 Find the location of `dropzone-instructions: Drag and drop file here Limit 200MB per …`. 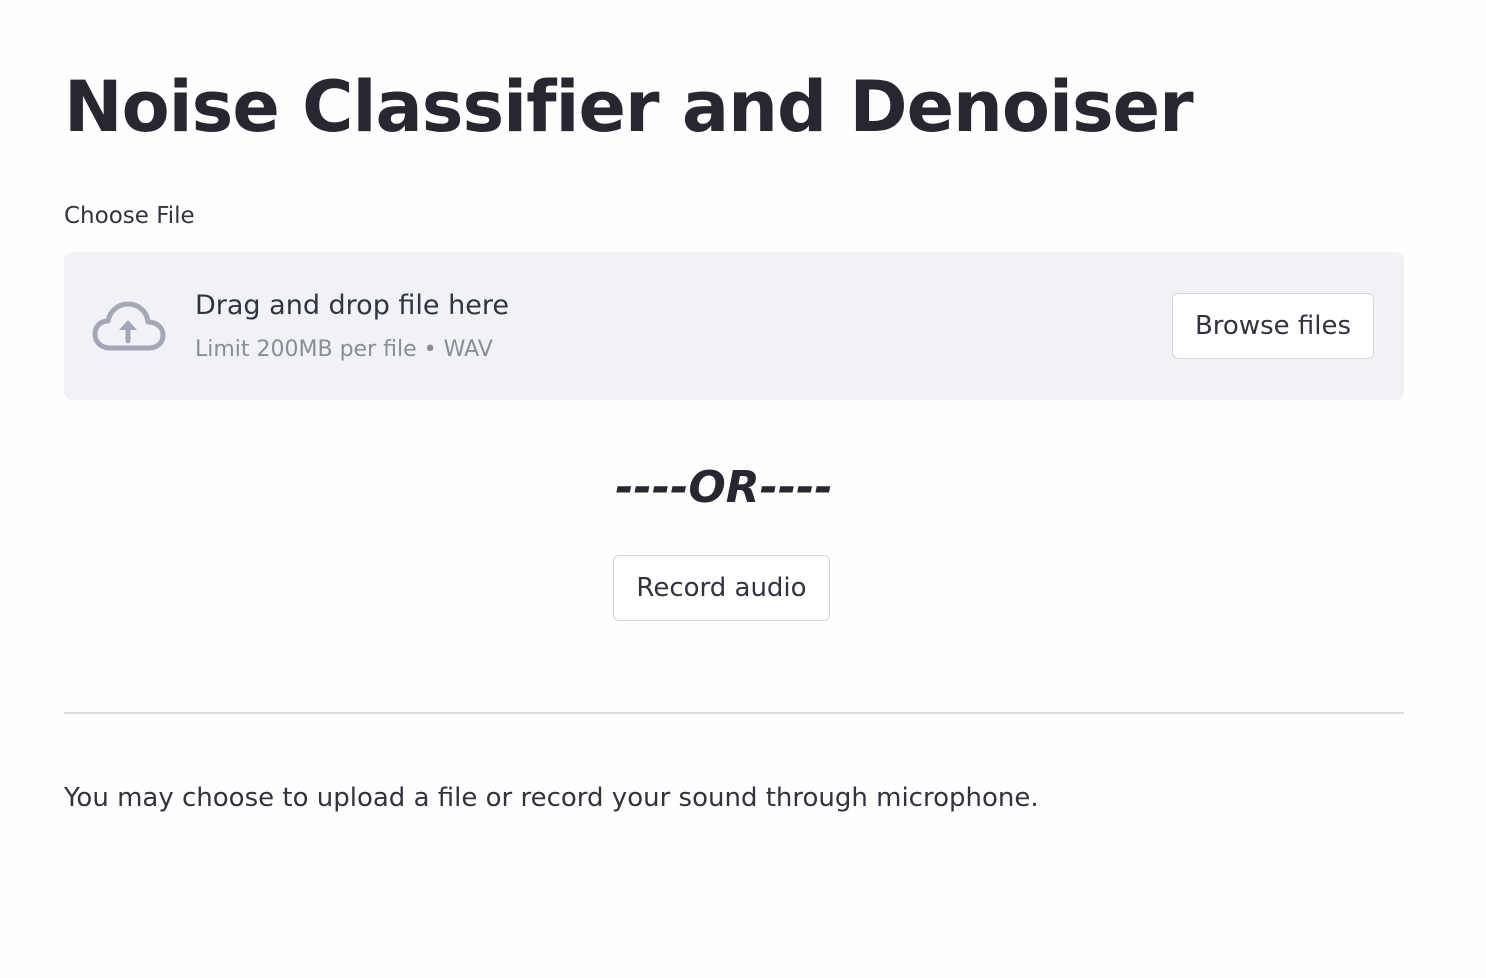

dropzone-instructions: Drag and drop file here Limit 200MB per … is located at coordinates (352, 326).